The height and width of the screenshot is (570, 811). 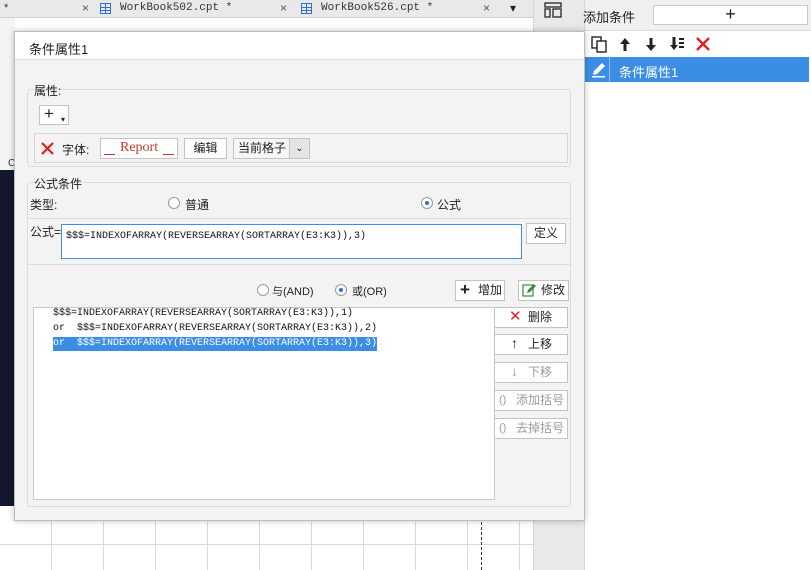 What do you see at coordinates (703, 44) in the screenshot?
I see `delete-icon` at bounding box center [703, 44].